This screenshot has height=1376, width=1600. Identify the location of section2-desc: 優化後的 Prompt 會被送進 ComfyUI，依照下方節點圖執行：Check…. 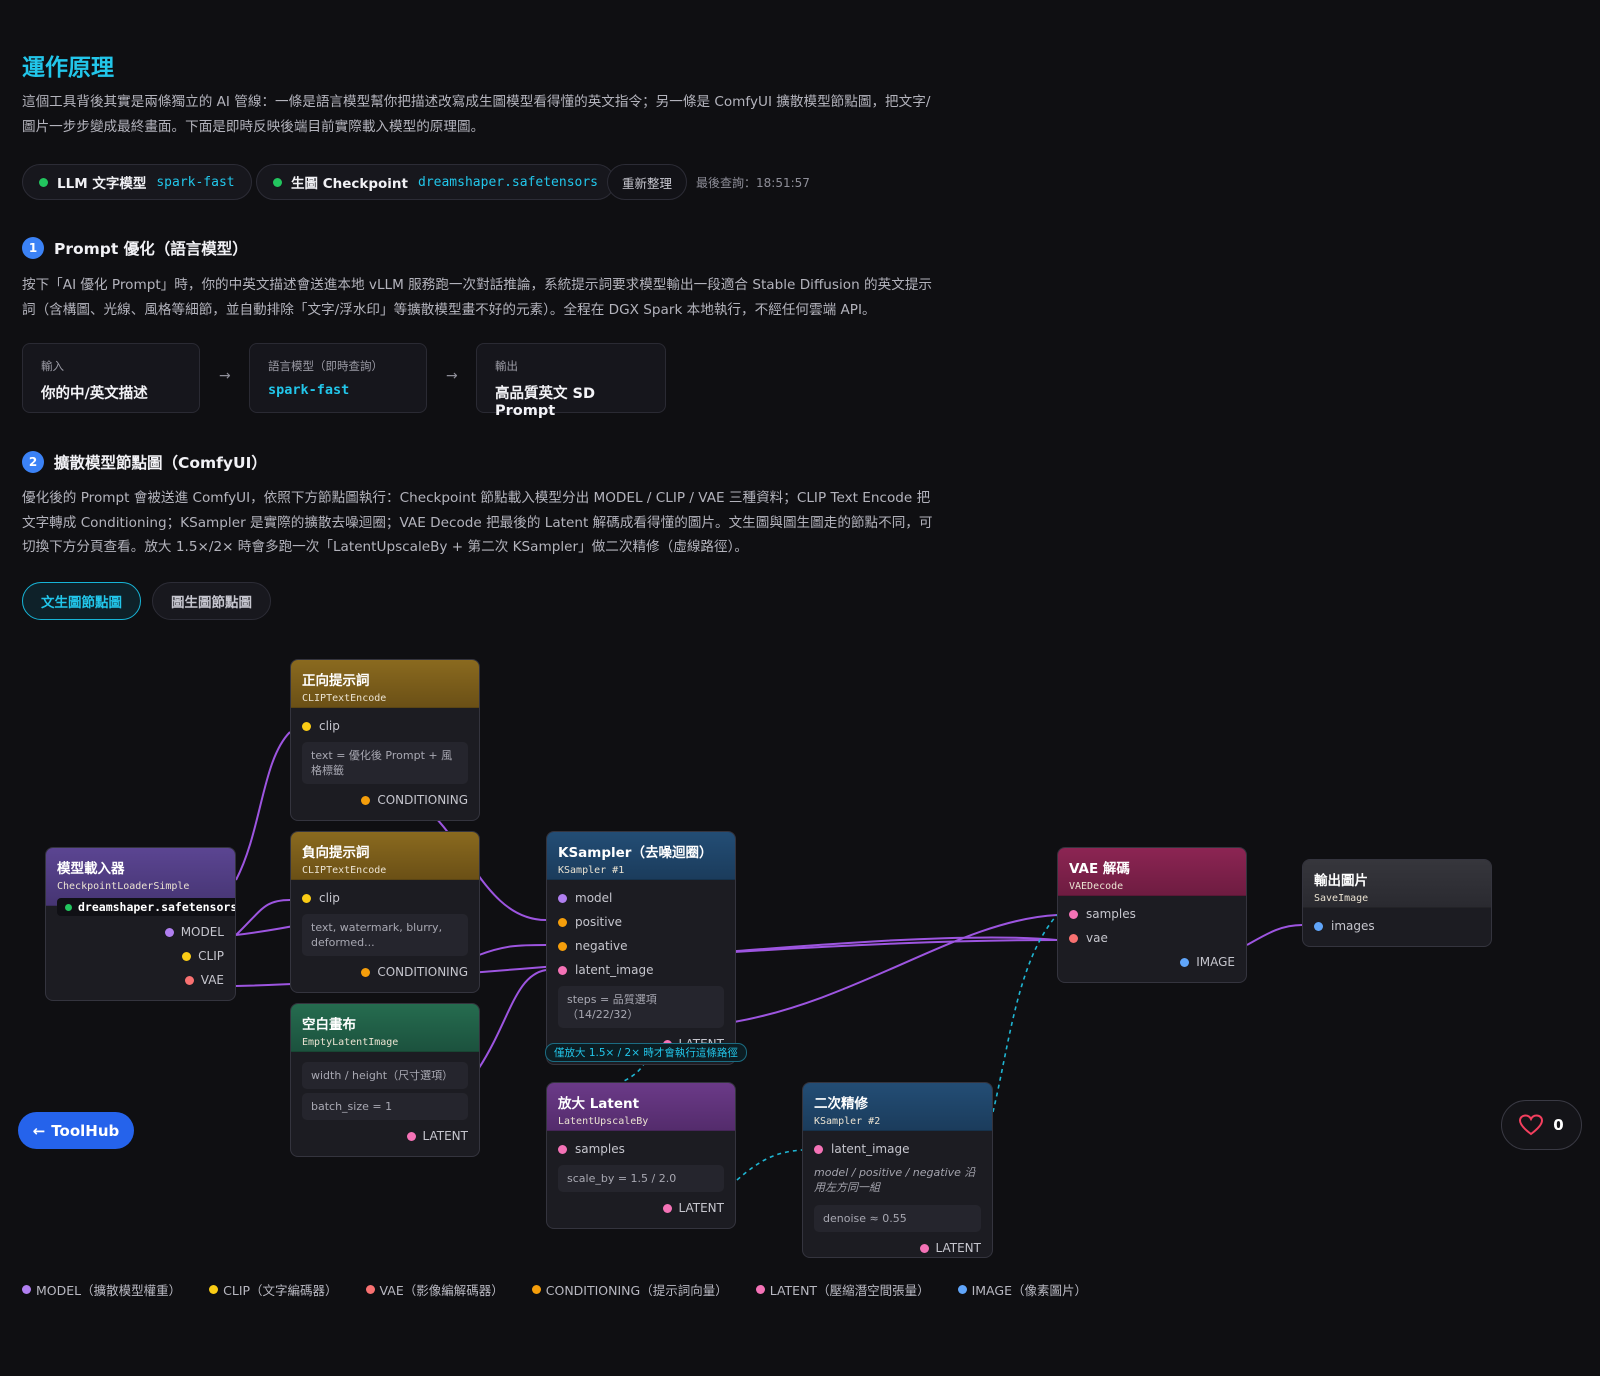
(477, 522).